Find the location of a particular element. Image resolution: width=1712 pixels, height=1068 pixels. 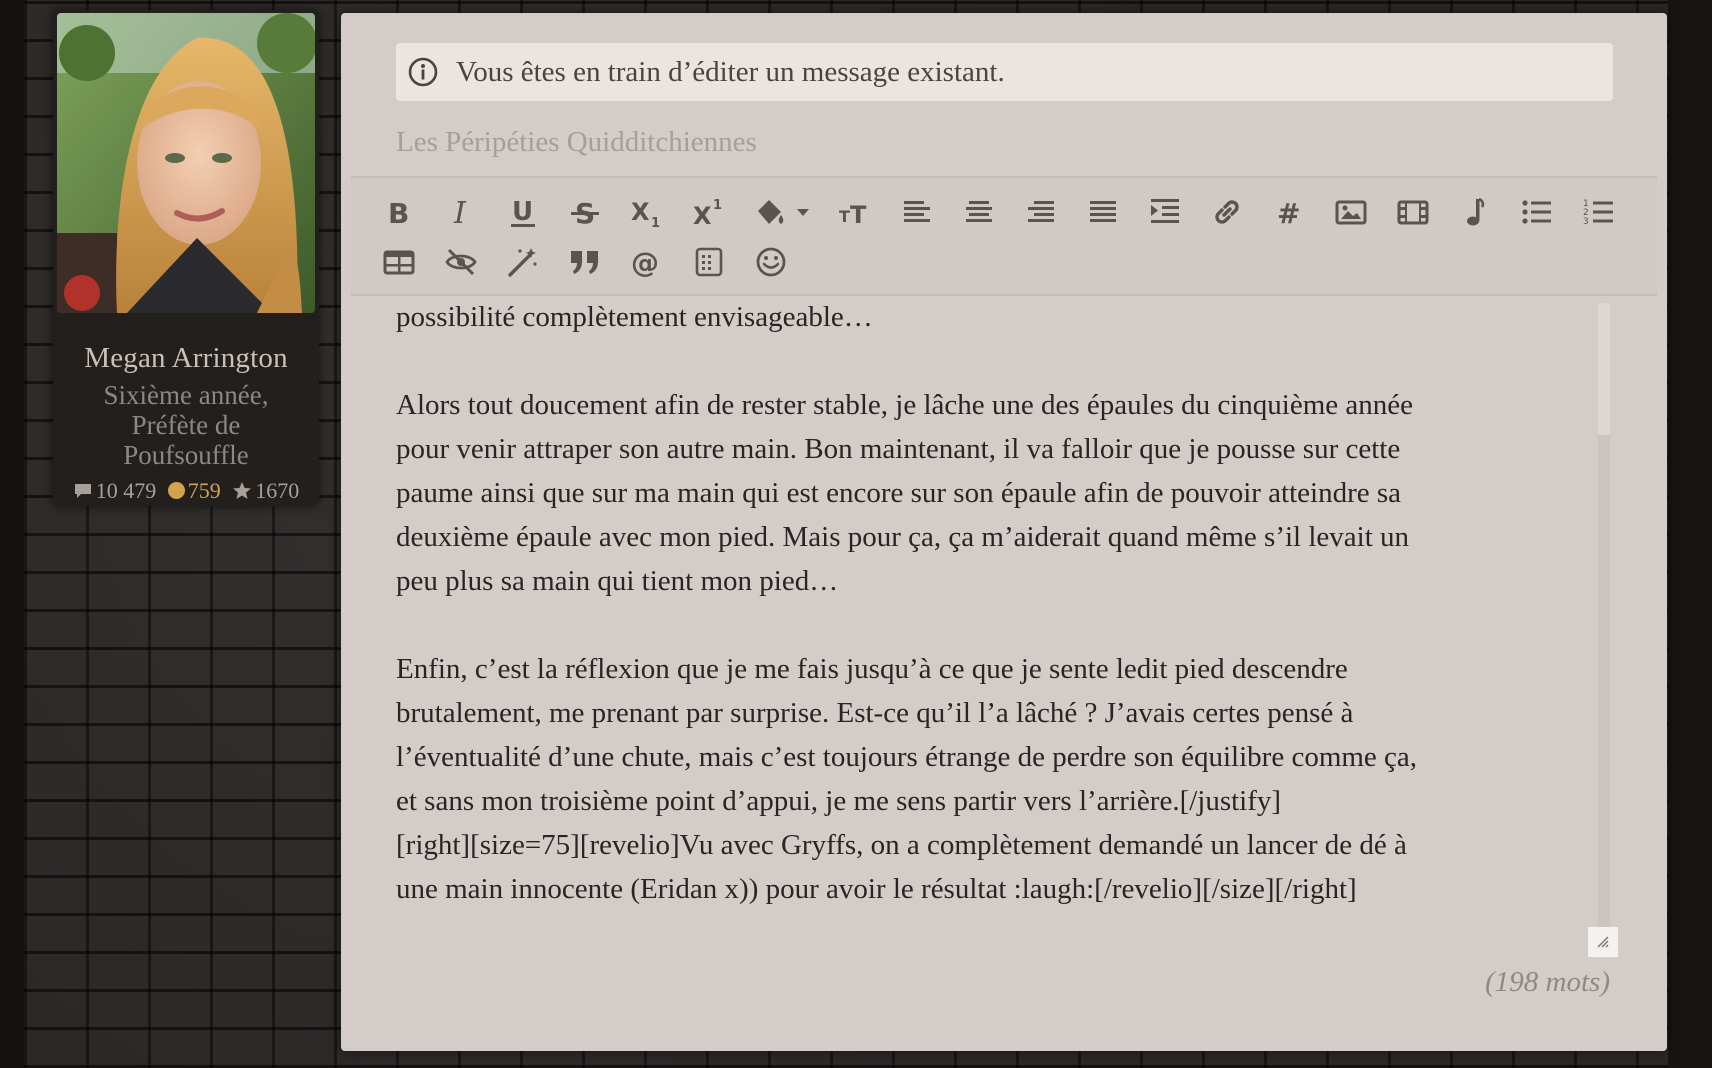

scrollbar-thumb is located at coordinates (1604, 369).